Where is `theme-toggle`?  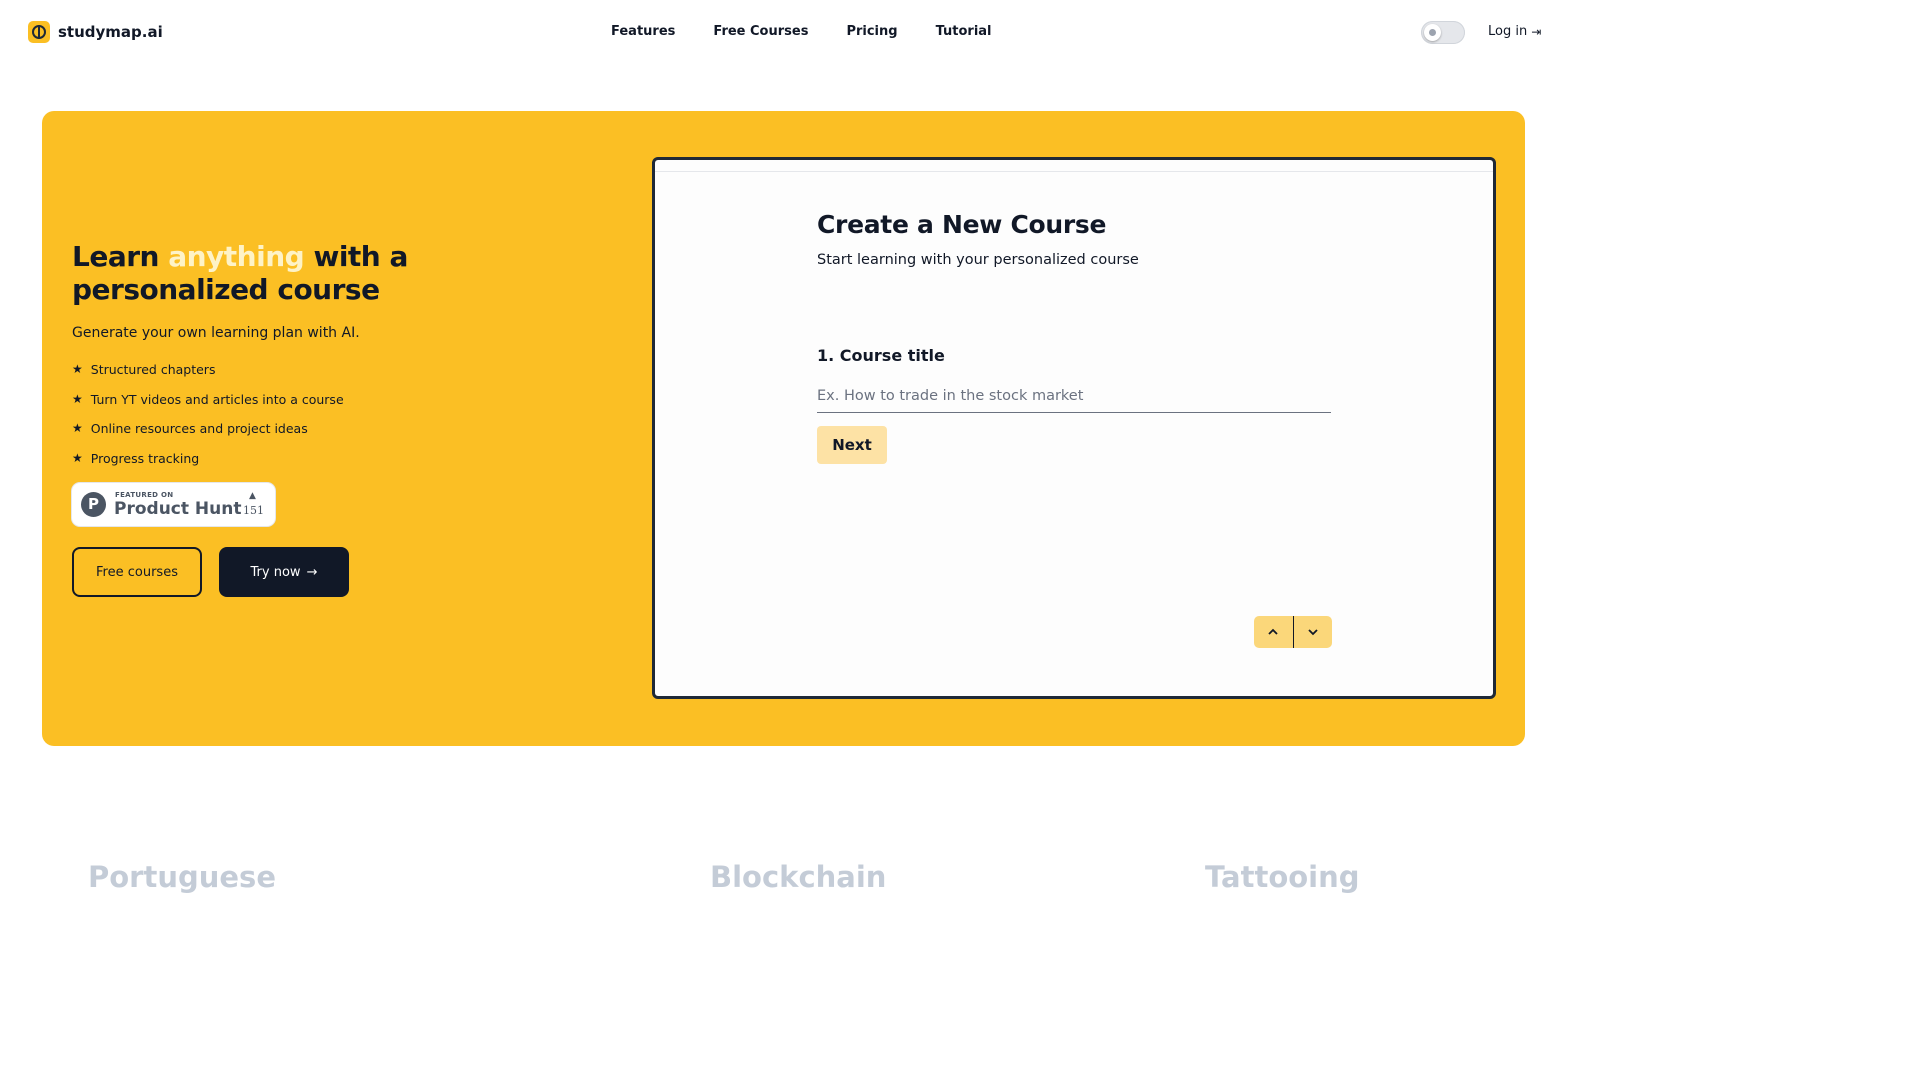
theme-toggle is located at coordinates (1443, 32).